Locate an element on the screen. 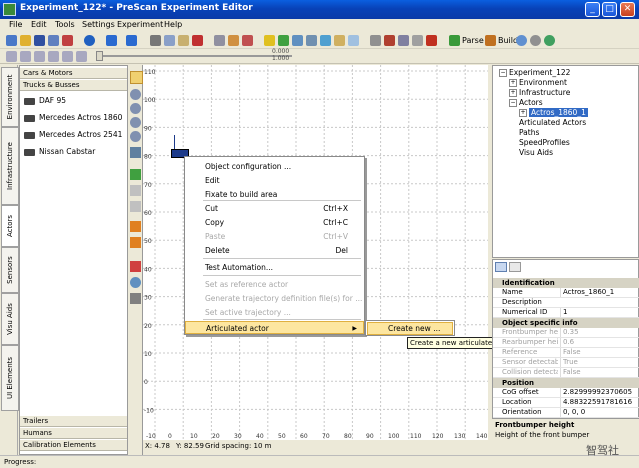 The image size is (639, 468). maximize-button: □ is located at coordinates (609, 9).